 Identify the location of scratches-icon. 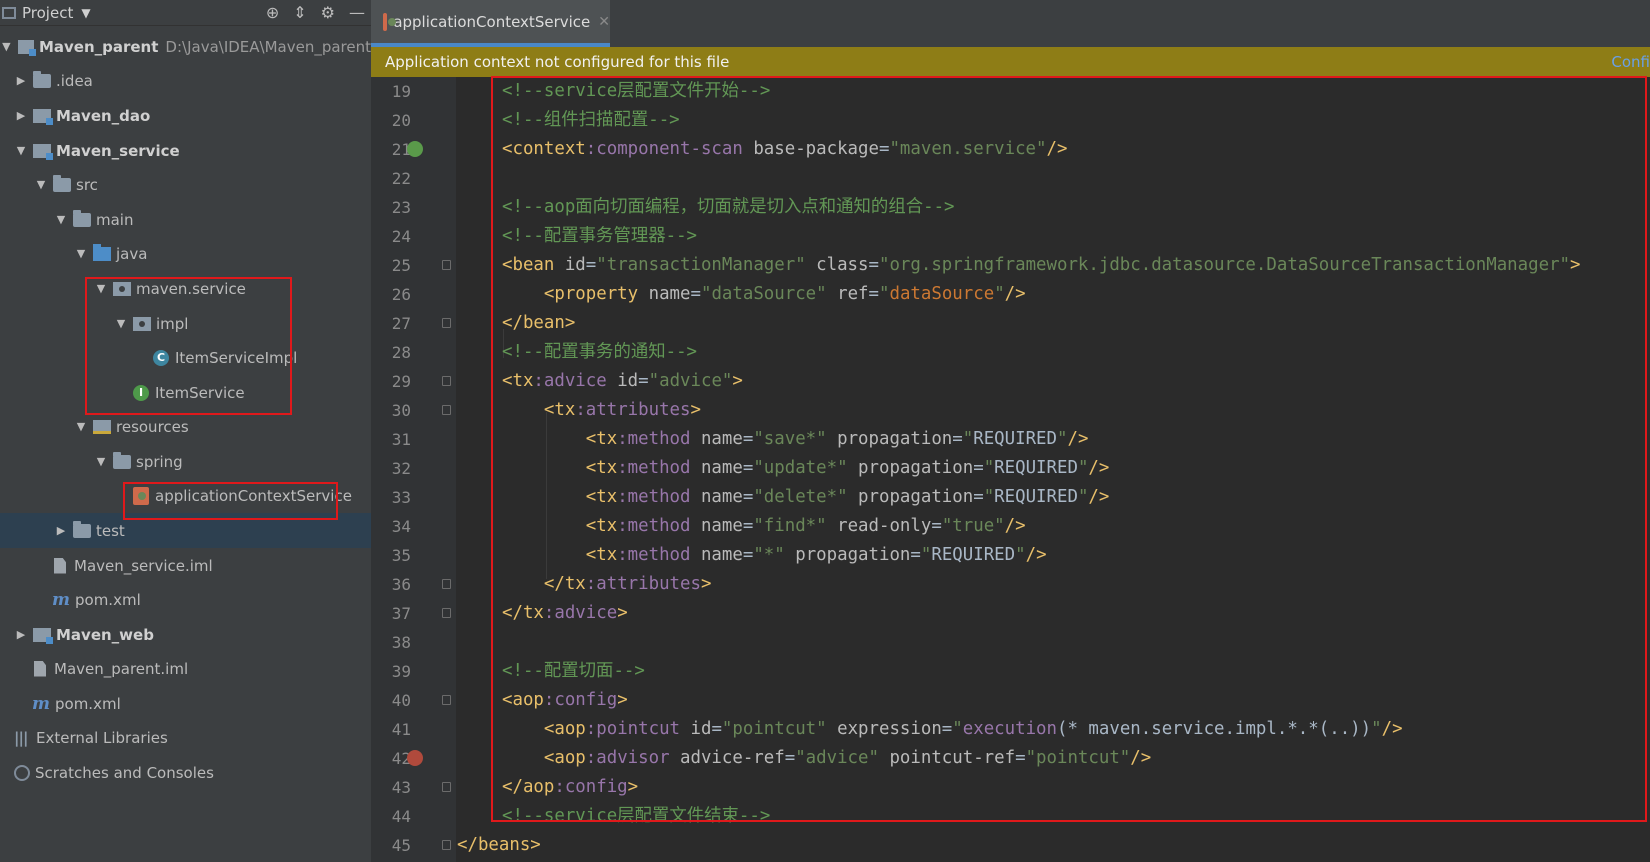
(22, 772).